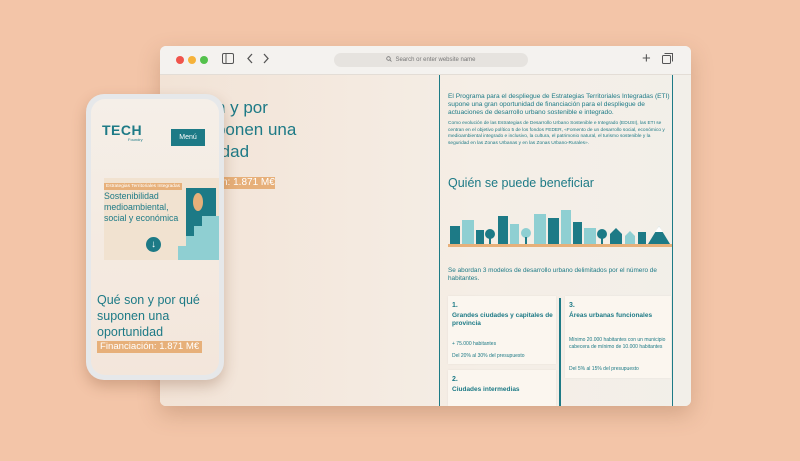 The width and height of the screenshot is (800, 461). What do you see at coordinates (486, 389) in the screenshot?
I see `card-title: Ciudades intermedias` at bounding box center [486, 389].